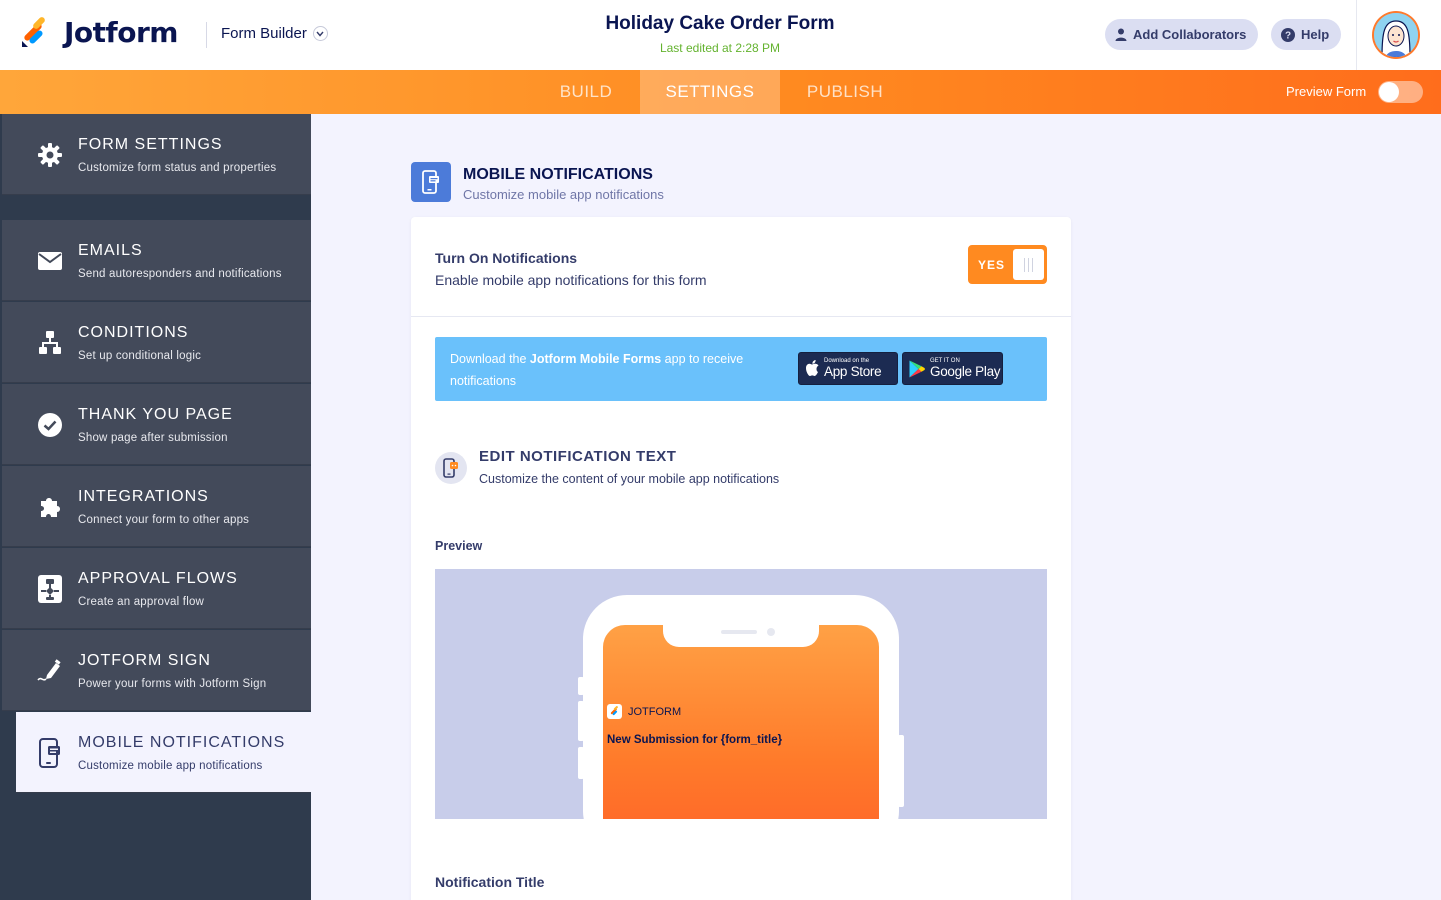  I want to click on tab-publish: PUBLISH, so click(845, 92).